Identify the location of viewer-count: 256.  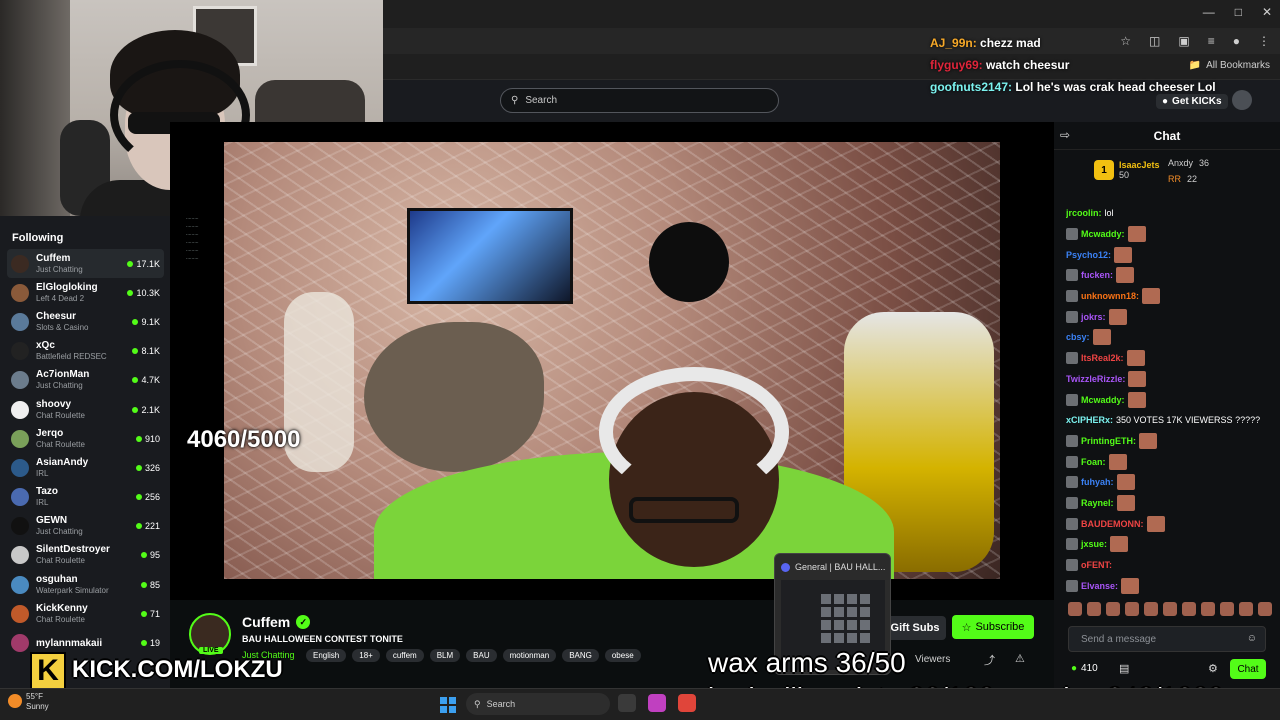
(147, 497).